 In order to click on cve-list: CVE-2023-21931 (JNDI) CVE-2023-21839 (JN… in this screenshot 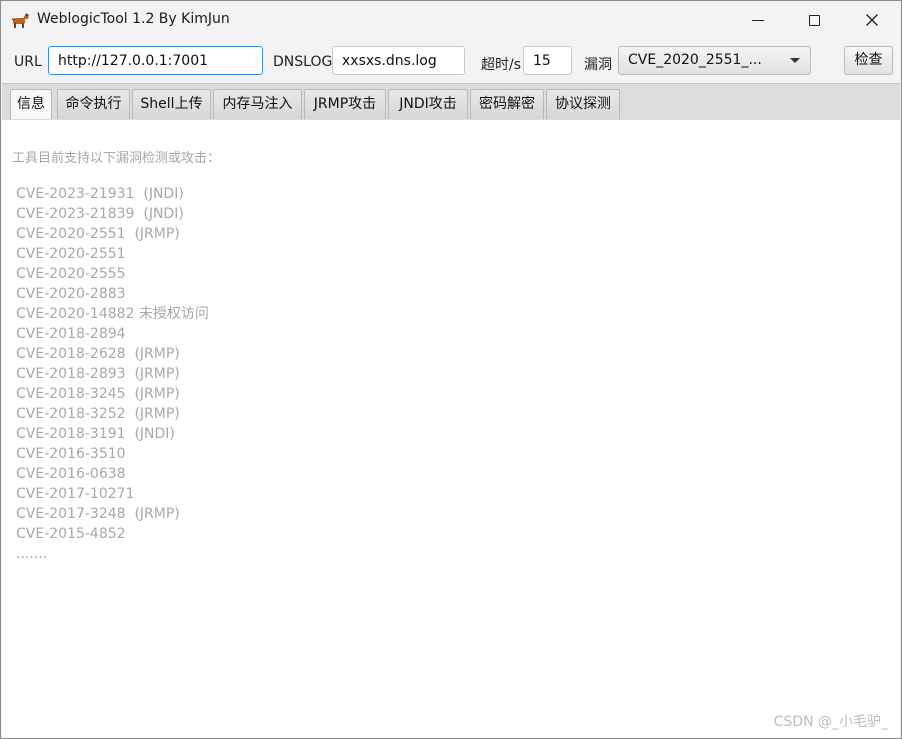, I will do `click(112, 374)`.